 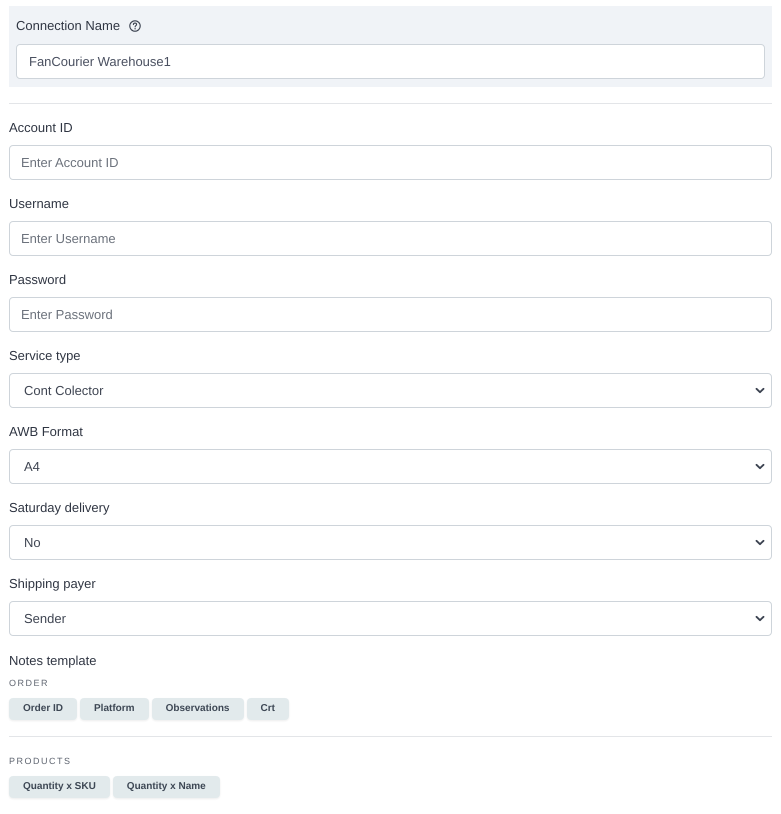 I want to click on tag-chip: Platform, so click(x=114, y=709).